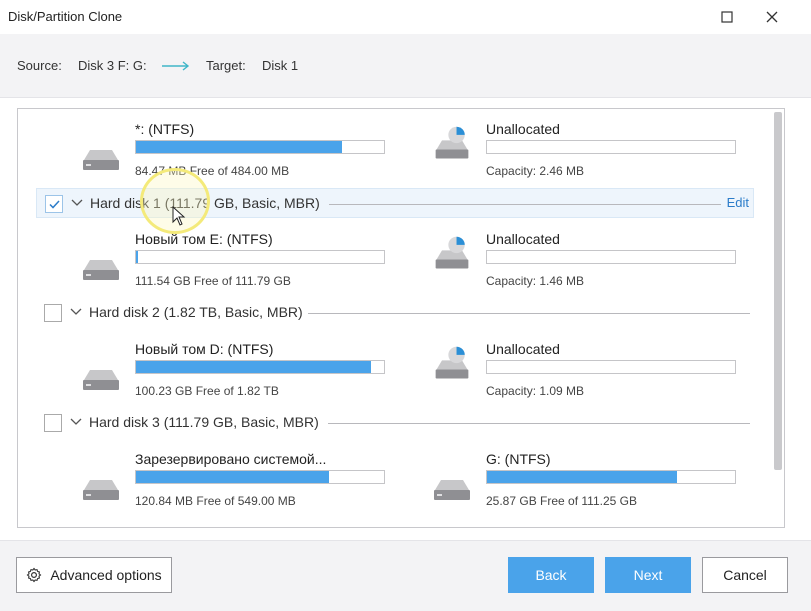 The height and width of the screenshot is (611, 811). Describe the element at coordinates (648, 575) in the screenshot. I see `next-button: Next` at that location.